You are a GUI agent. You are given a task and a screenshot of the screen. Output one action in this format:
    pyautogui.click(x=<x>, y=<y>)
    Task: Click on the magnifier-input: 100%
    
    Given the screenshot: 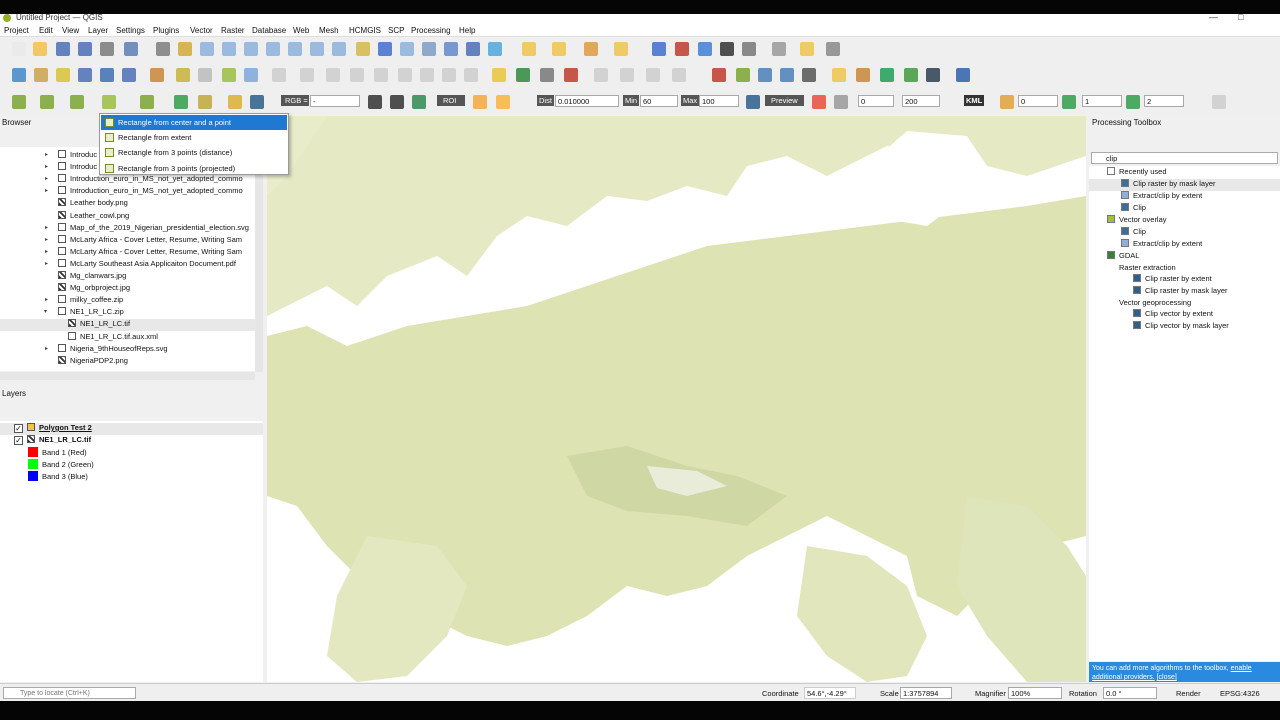 What is the action you would take?
    pyautogui.click(x=1035, y=693)
    